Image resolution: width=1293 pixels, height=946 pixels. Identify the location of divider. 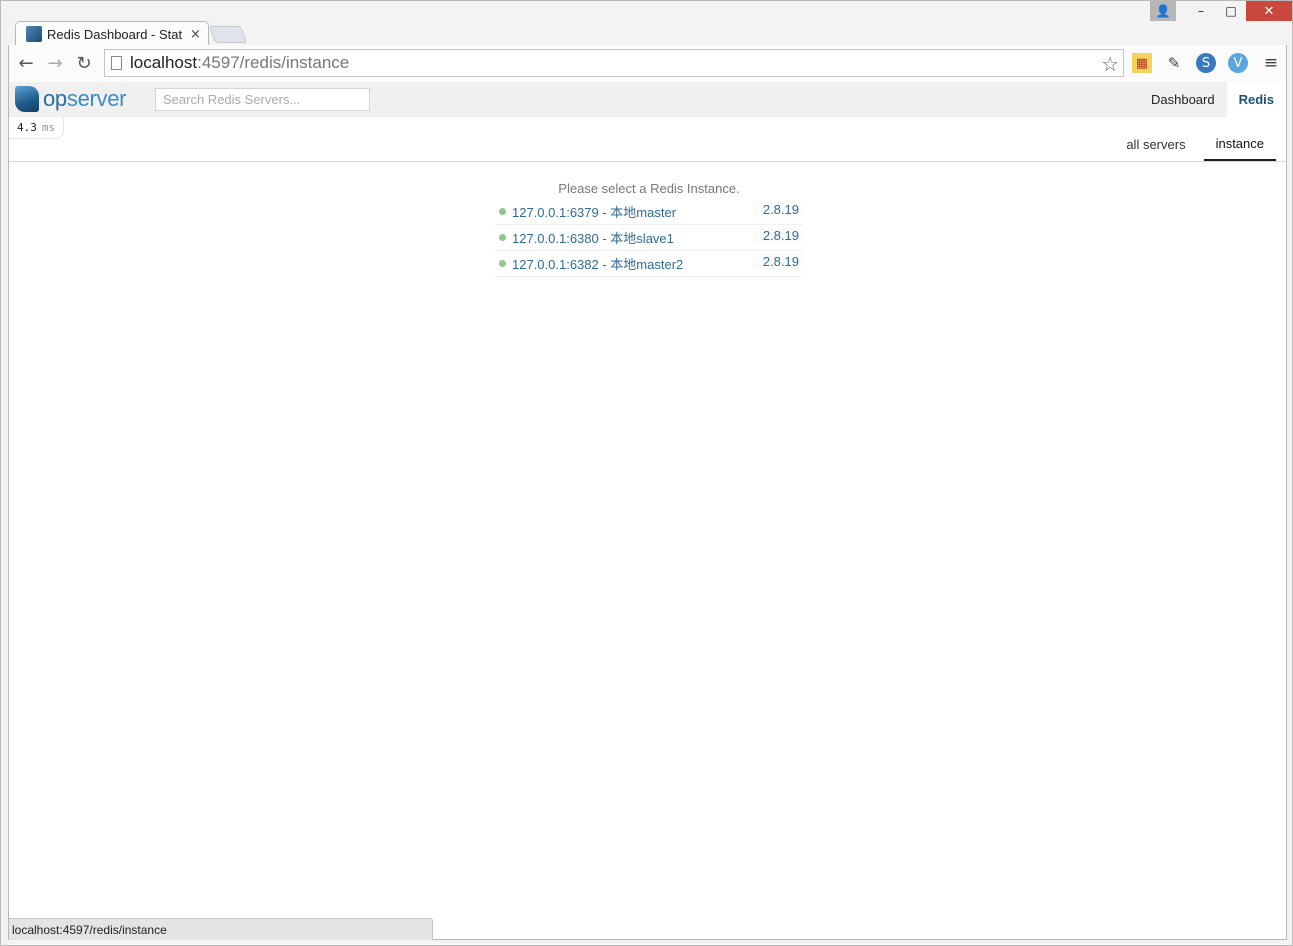
(647, 161).